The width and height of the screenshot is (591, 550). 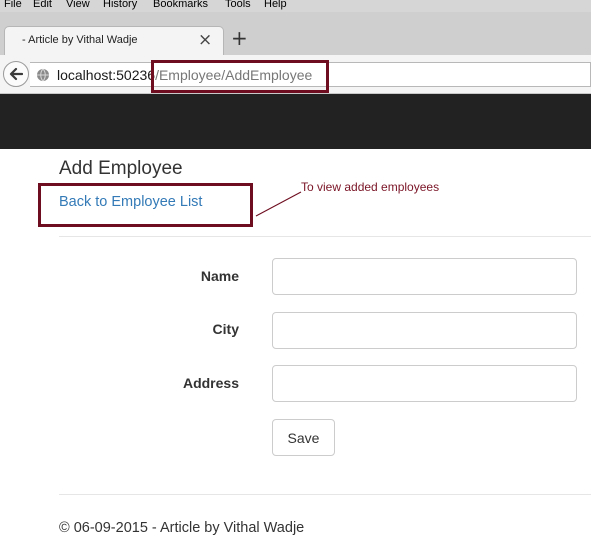 I want to click on menu-bookmarks: Bookmarks, so click(x=180, y=5).